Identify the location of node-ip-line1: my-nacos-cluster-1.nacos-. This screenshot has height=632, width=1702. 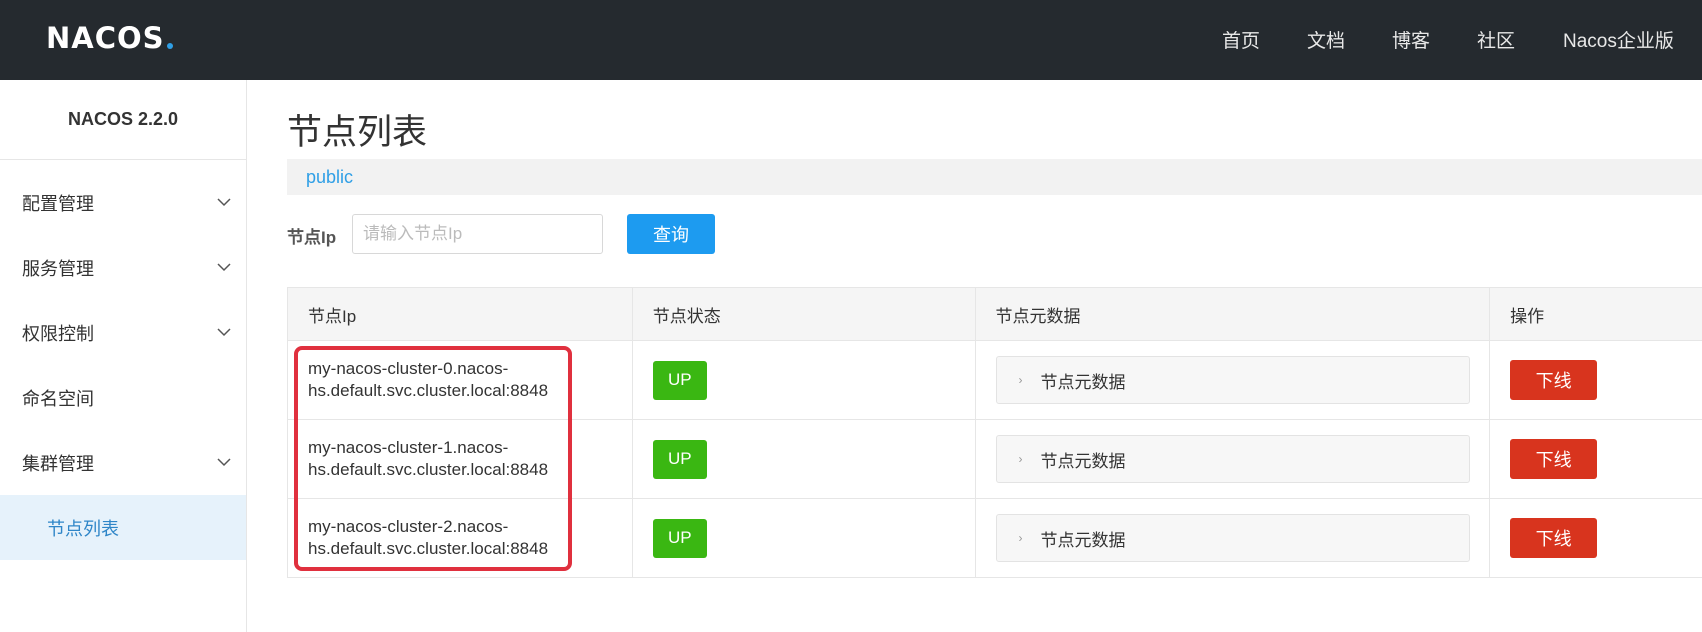
(408, 447).